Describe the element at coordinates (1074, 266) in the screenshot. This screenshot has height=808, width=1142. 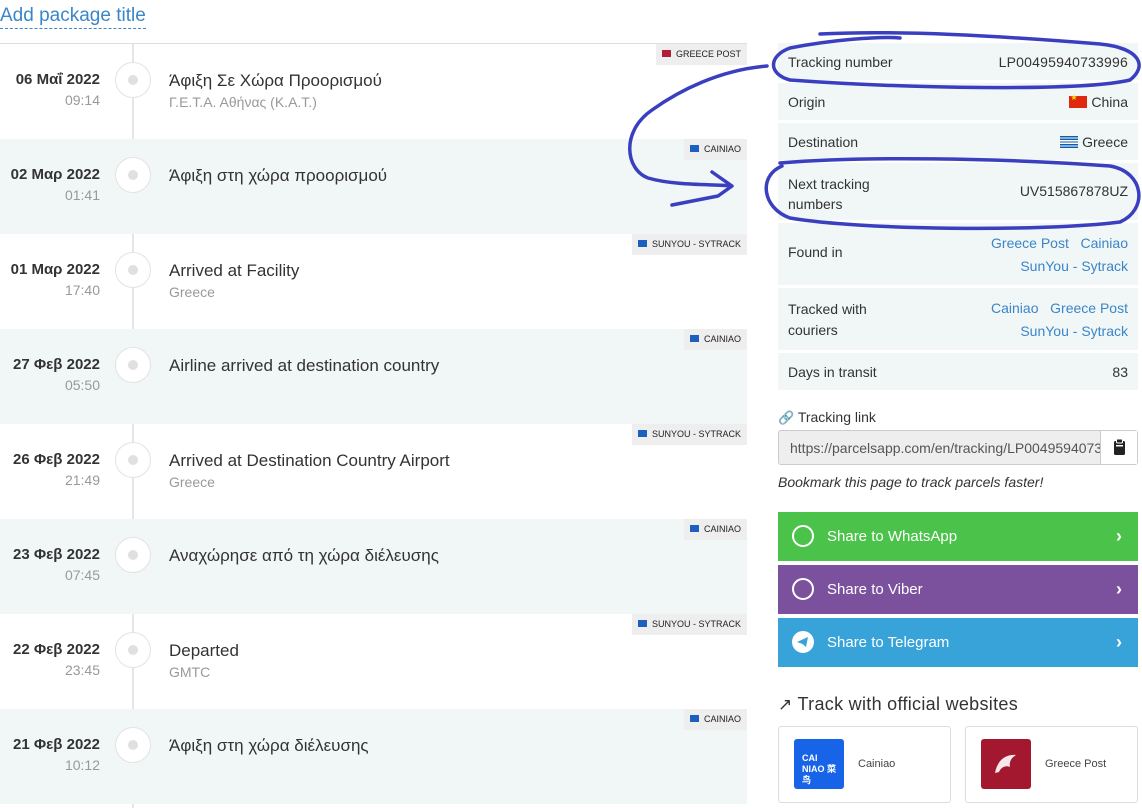
I see `found-sunyou-link: SunYou - Sytrack` at that location.